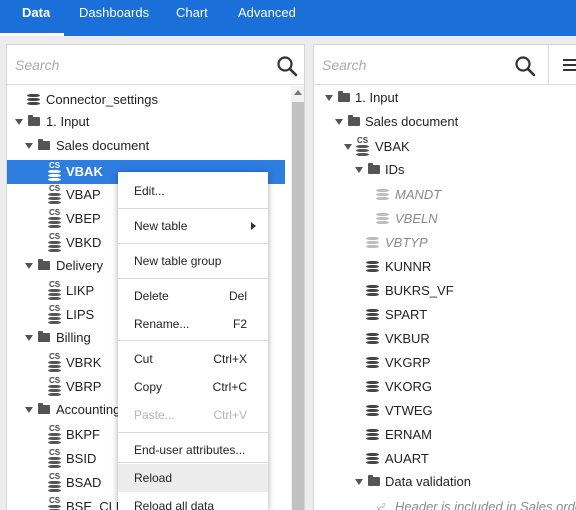 This screenshot has width=576, height=510. What do you see at coordinates (445, 339) in the screenshot?
I see `field-vkbur: VKBUR` at bounding box center [445, 339].